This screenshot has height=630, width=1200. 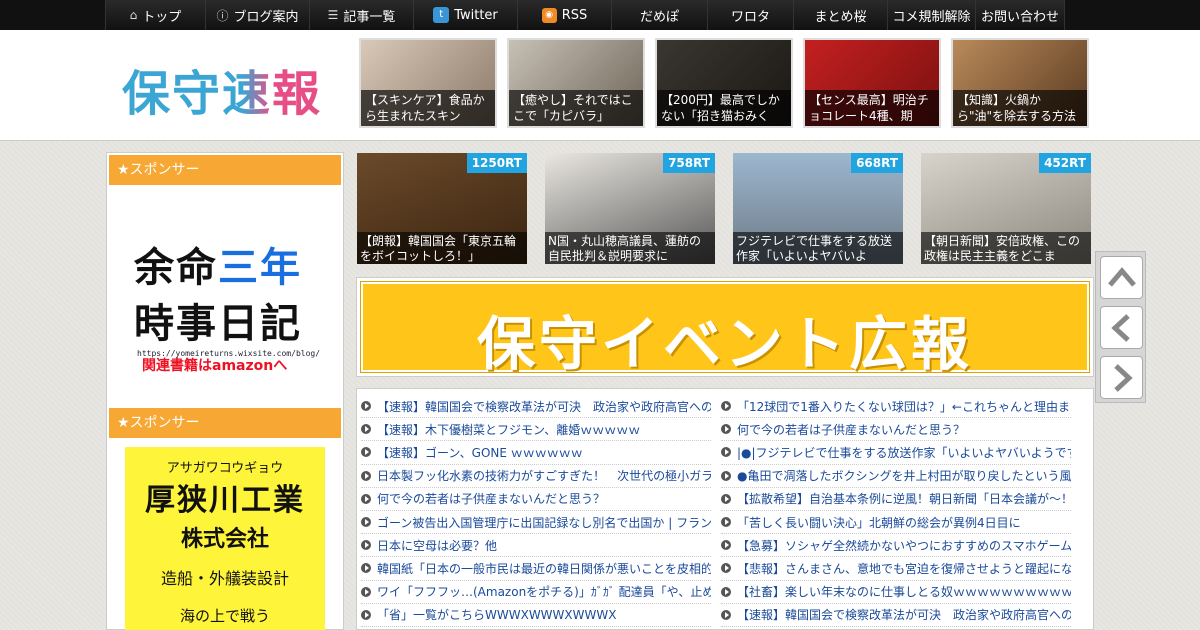 What do you see at coordinates (904, 452) in the screenshot?
I see `news-item-title: |●|フジテレビで仕事をする放送作家「いよいよヤバいようです` at bounding box center [904, 452].